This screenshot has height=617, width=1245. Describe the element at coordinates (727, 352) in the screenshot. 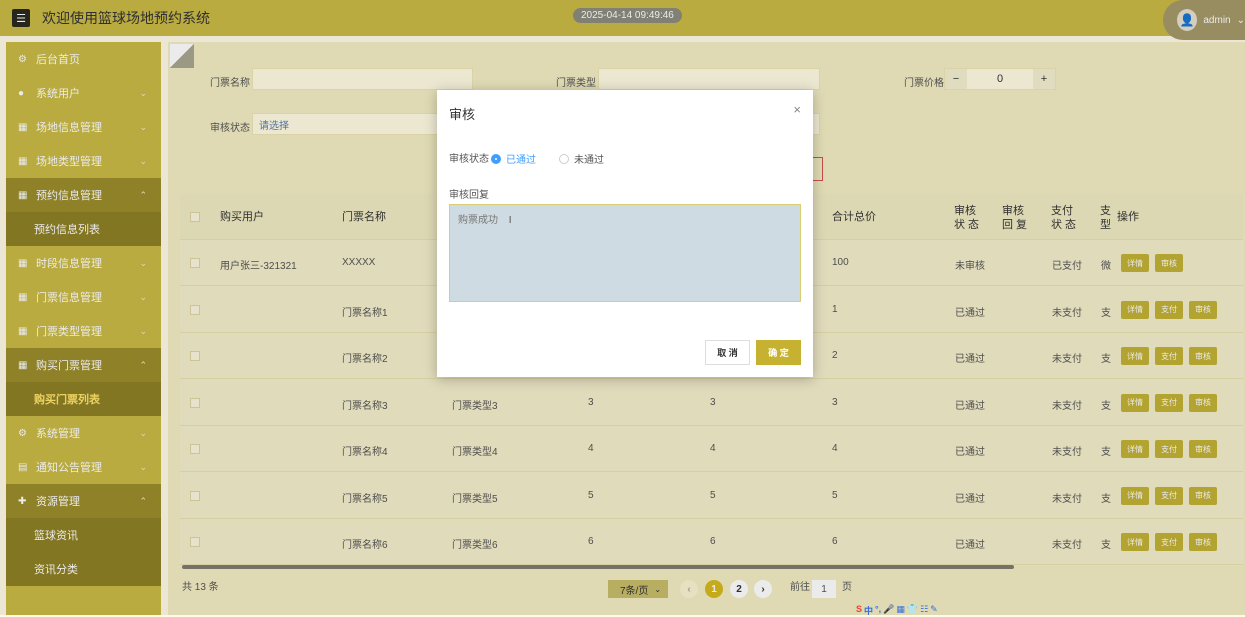

I see `cancel-button: 取 消` at that location.